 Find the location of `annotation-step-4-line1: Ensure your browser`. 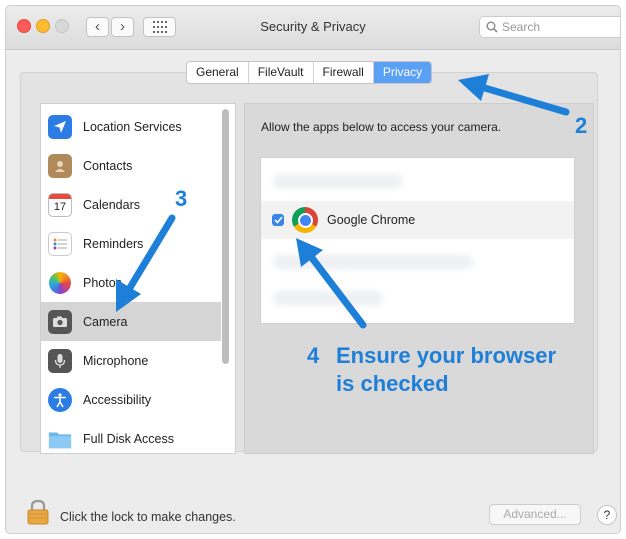

annotation-step-4-line1: Ensure your browser is located at coordinates (446, 355).